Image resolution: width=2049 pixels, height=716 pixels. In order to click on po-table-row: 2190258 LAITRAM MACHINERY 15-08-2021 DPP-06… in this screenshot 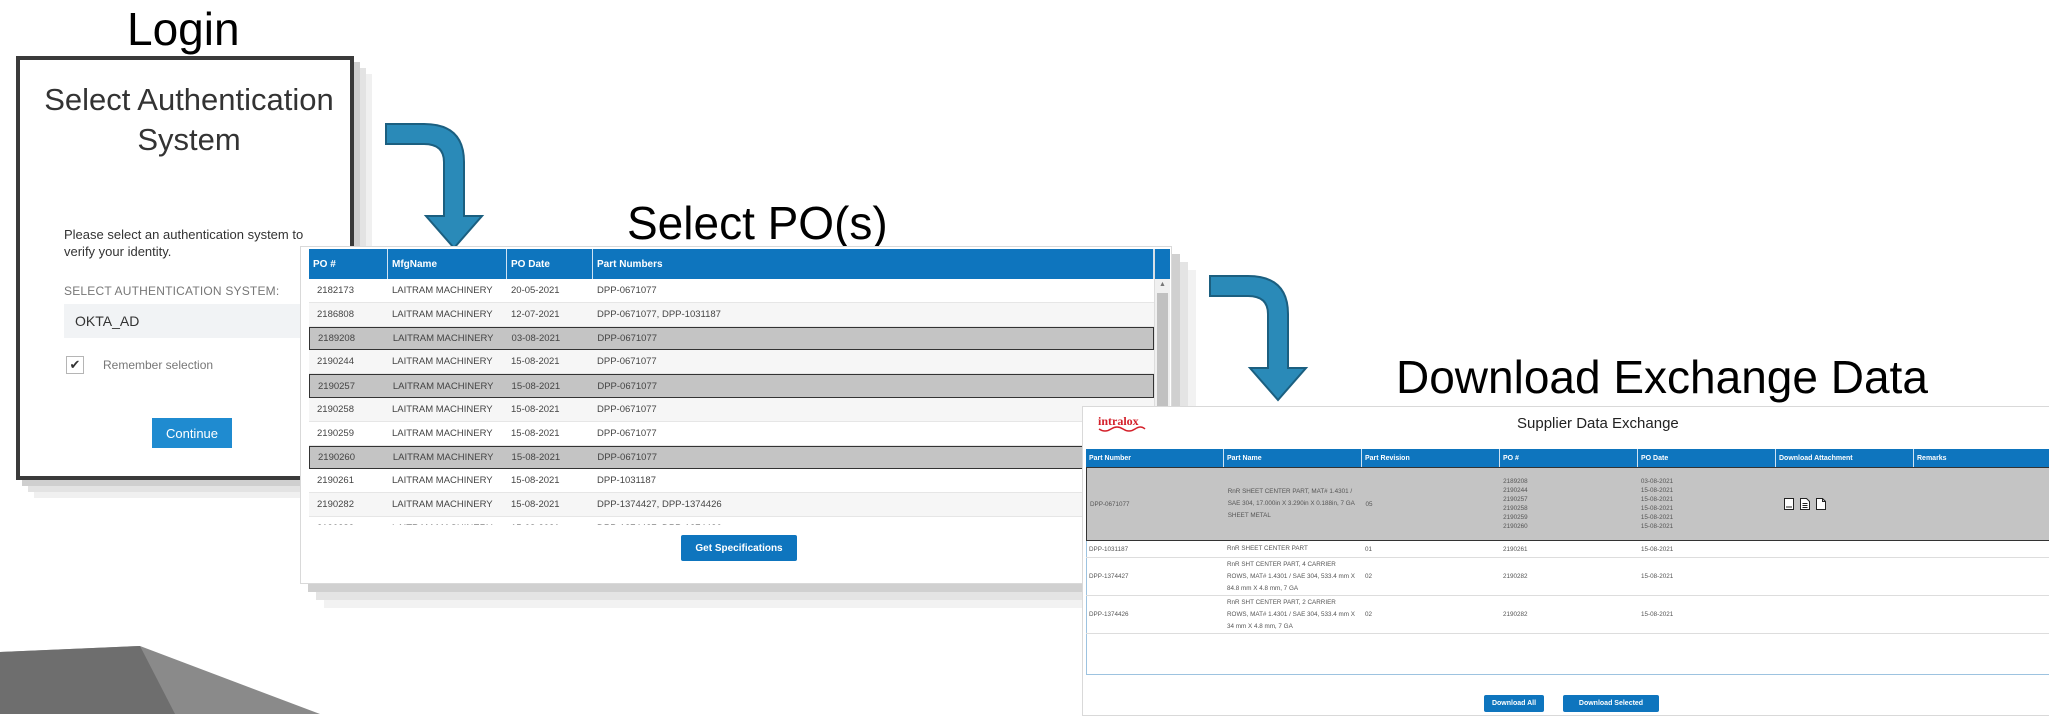, I will do `click(731, 409)`.